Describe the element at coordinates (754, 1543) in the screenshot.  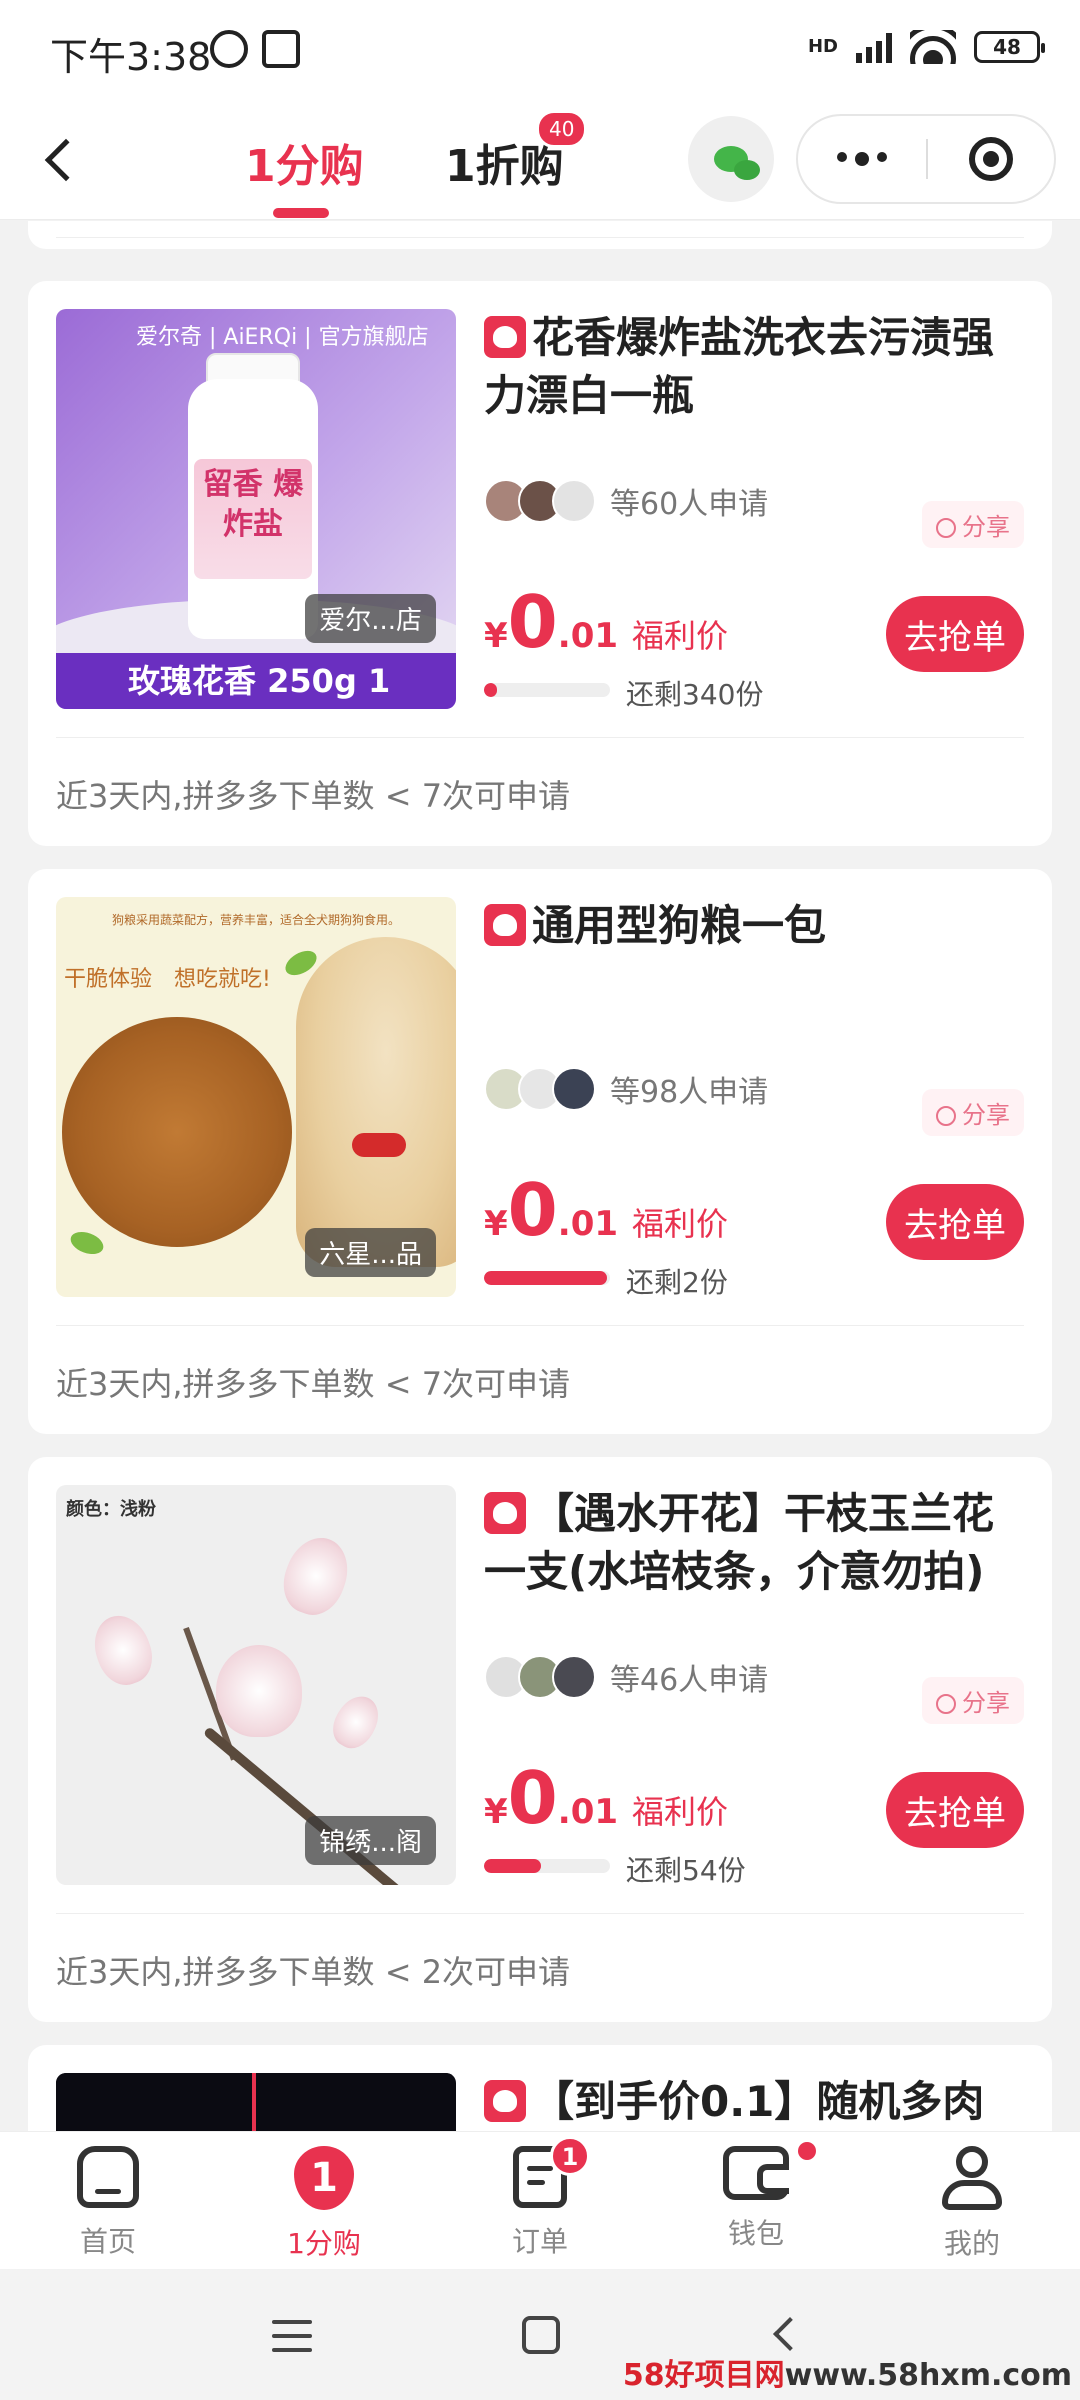
I see `product-title: 【遇水开花】干枝玉兰花一支(水培枝条，介意勿拍)` at that location.